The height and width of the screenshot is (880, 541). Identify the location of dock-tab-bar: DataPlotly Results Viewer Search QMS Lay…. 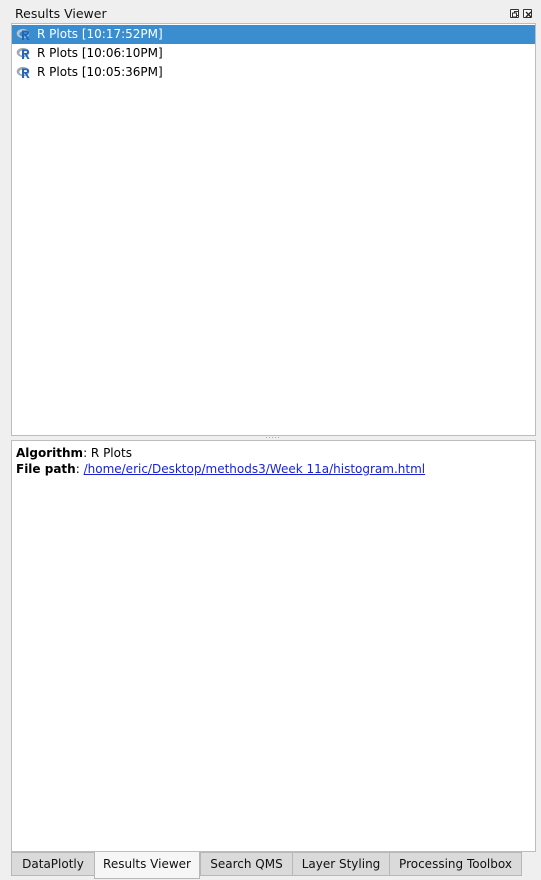
(273, 866).